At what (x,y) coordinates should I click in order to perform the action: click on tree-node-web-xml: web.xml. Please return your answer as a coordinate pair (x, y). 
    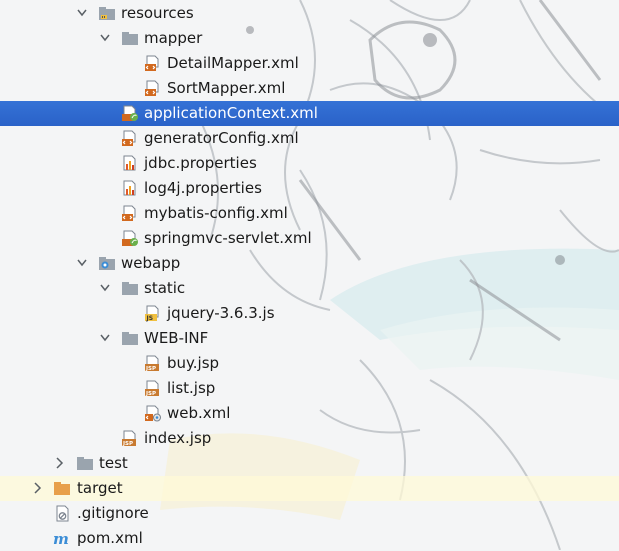
    Looking at the image, I should click on (309, 413).